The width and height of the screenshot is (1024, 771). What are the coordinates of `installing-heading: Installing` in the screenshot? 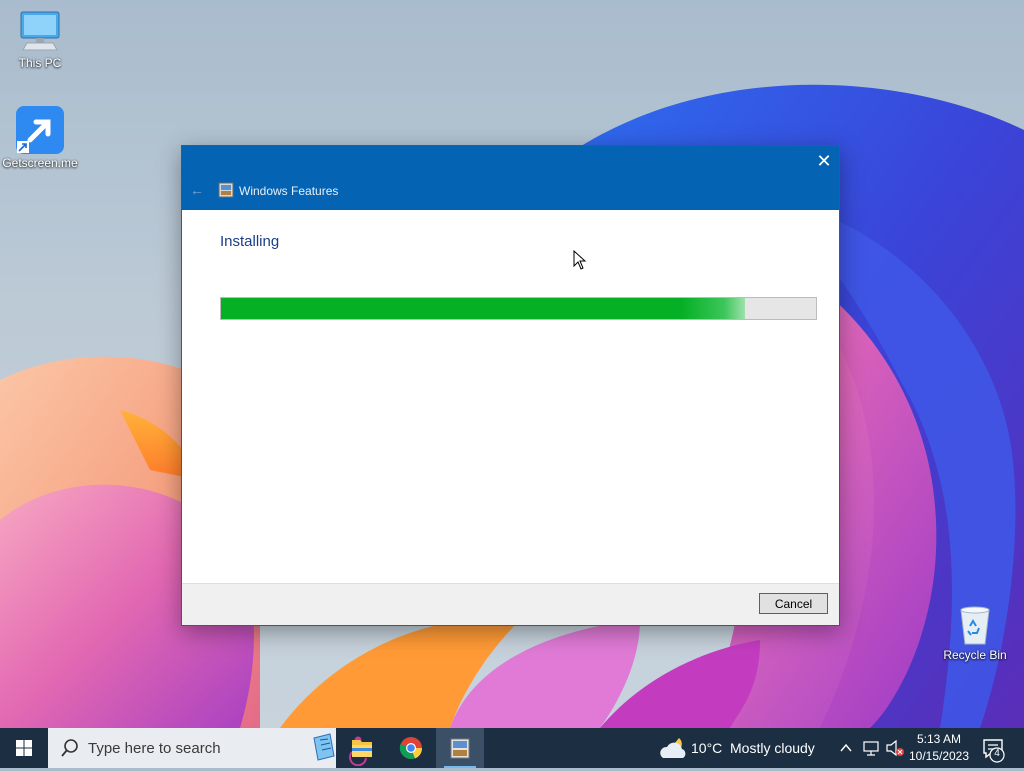 It's located at (250, 241).